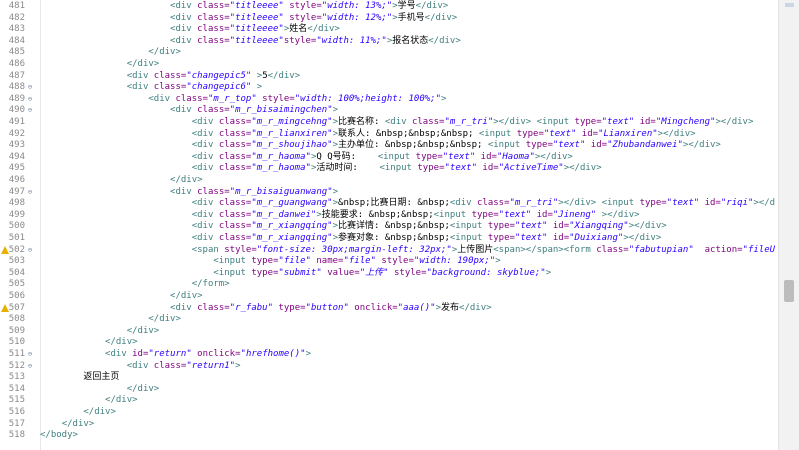 The image size is (799, 450). What do you see at coordinates (737, 203) in the screenshot?
I see `code-token: "riqi"` at bounding box center [737, 203].